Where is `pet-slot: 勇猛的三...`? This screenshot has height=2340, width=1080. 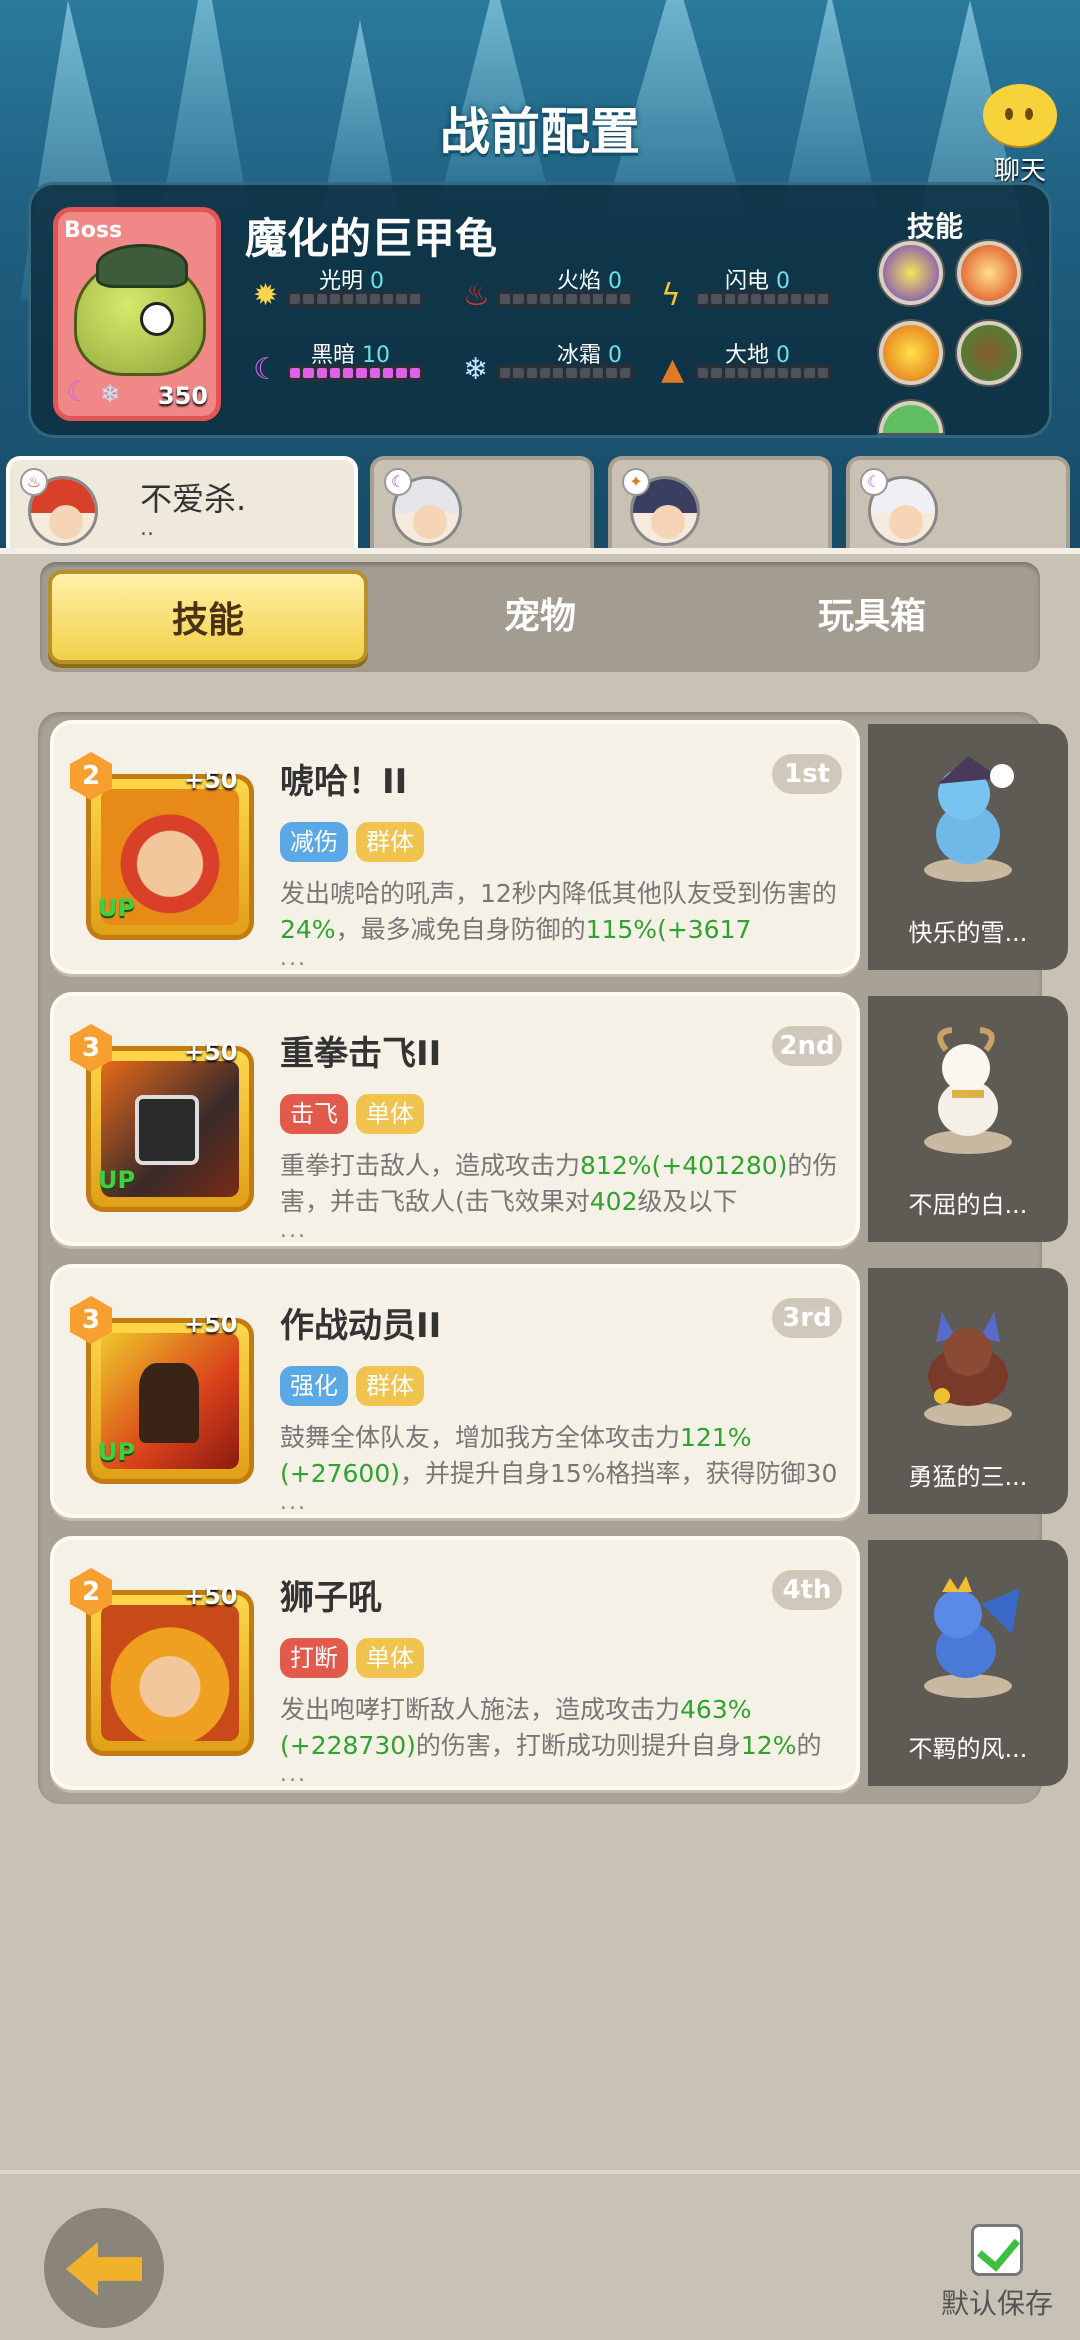
pet-slot: 勇猛的三... is located at coordinates (968, 1391).